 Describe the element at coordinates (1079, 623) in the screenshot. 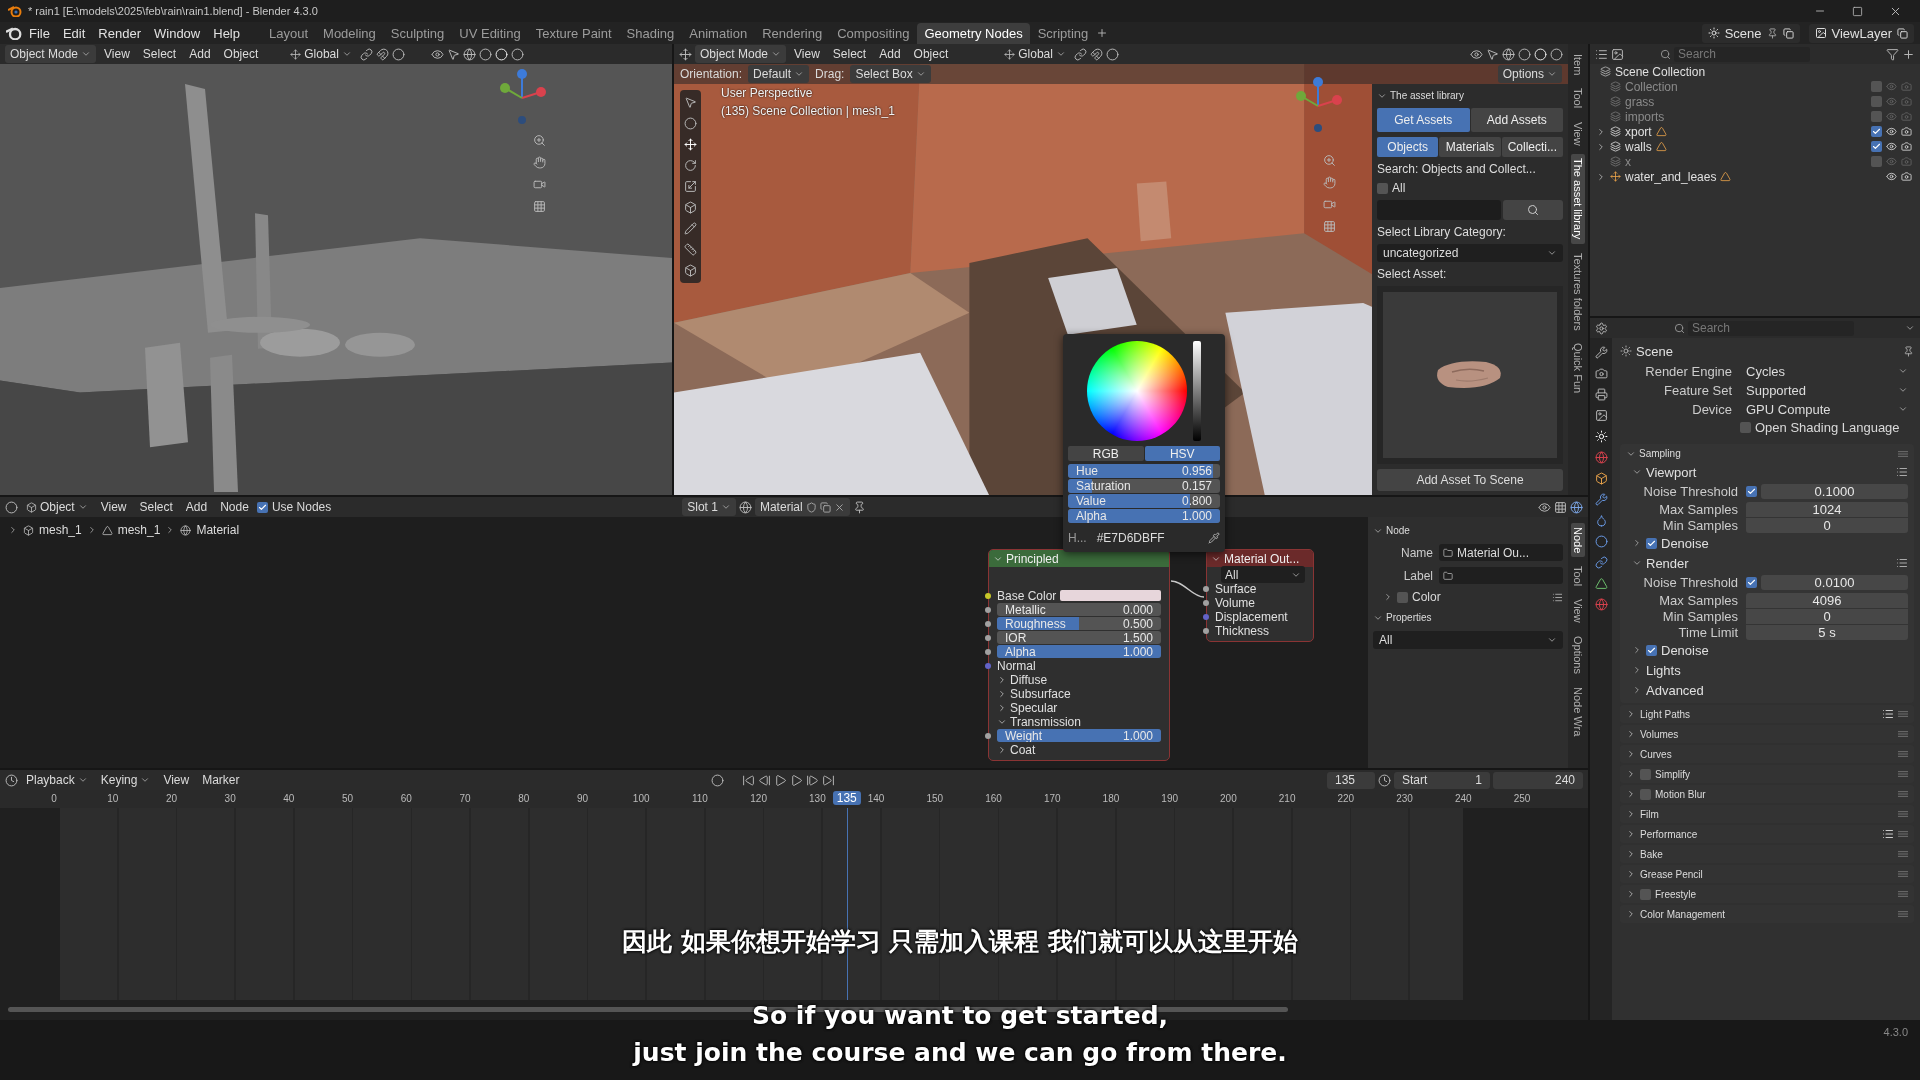

I see `value-slider: Roughness 0.500` at that location.